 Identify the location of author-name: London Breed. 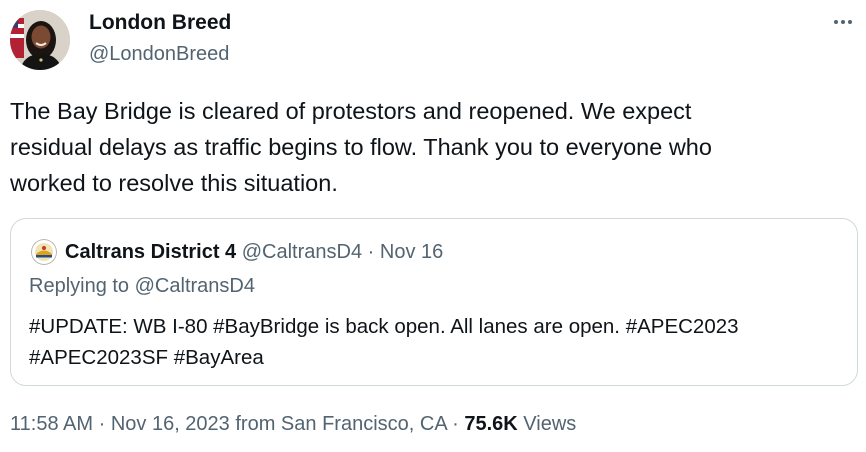
(160, 23).